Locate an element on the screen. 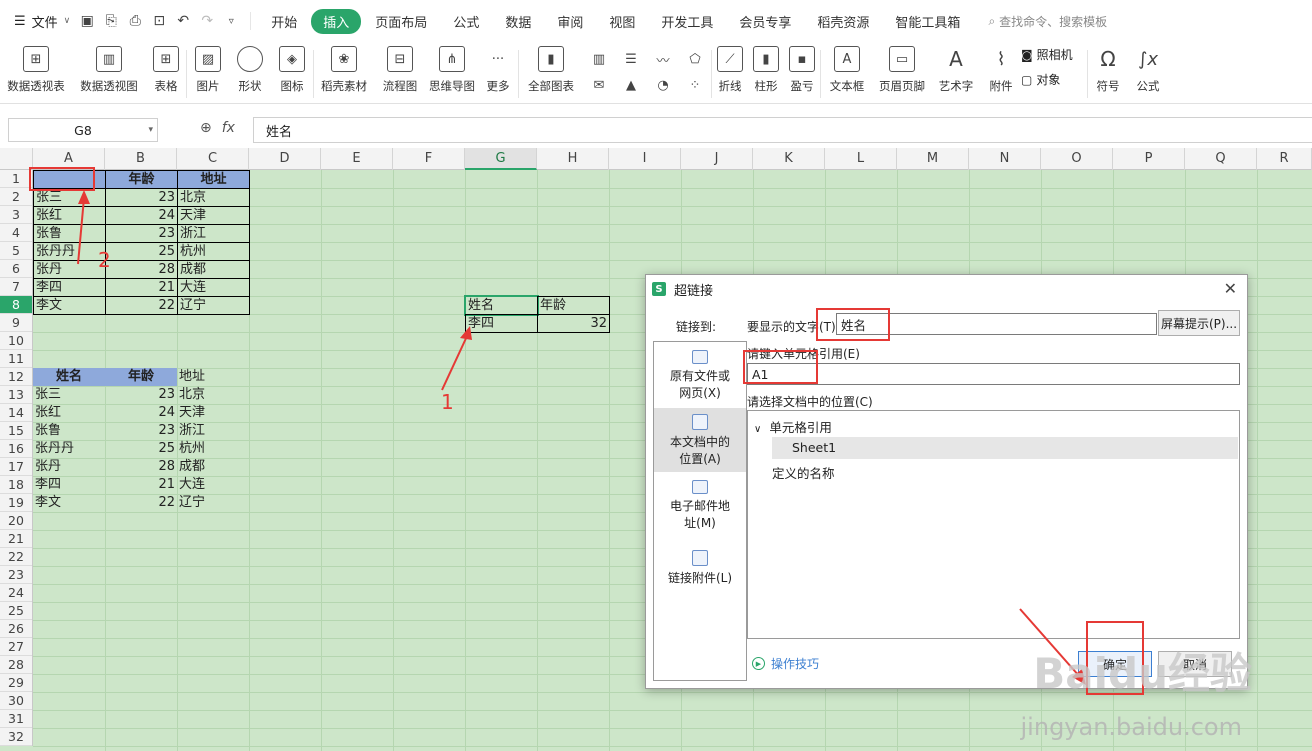 The image size is (1312, 751). nav-place-in-document: 本文档中的位置(A) is located at coordinates (700, 440).